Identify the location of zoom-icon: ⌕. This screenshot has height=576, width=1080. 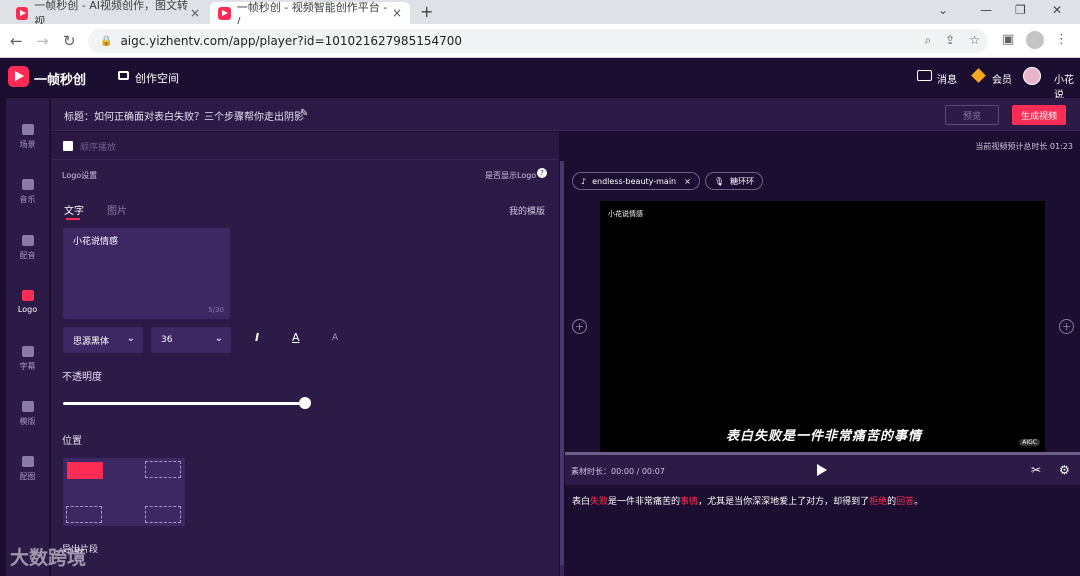
(927, 40).